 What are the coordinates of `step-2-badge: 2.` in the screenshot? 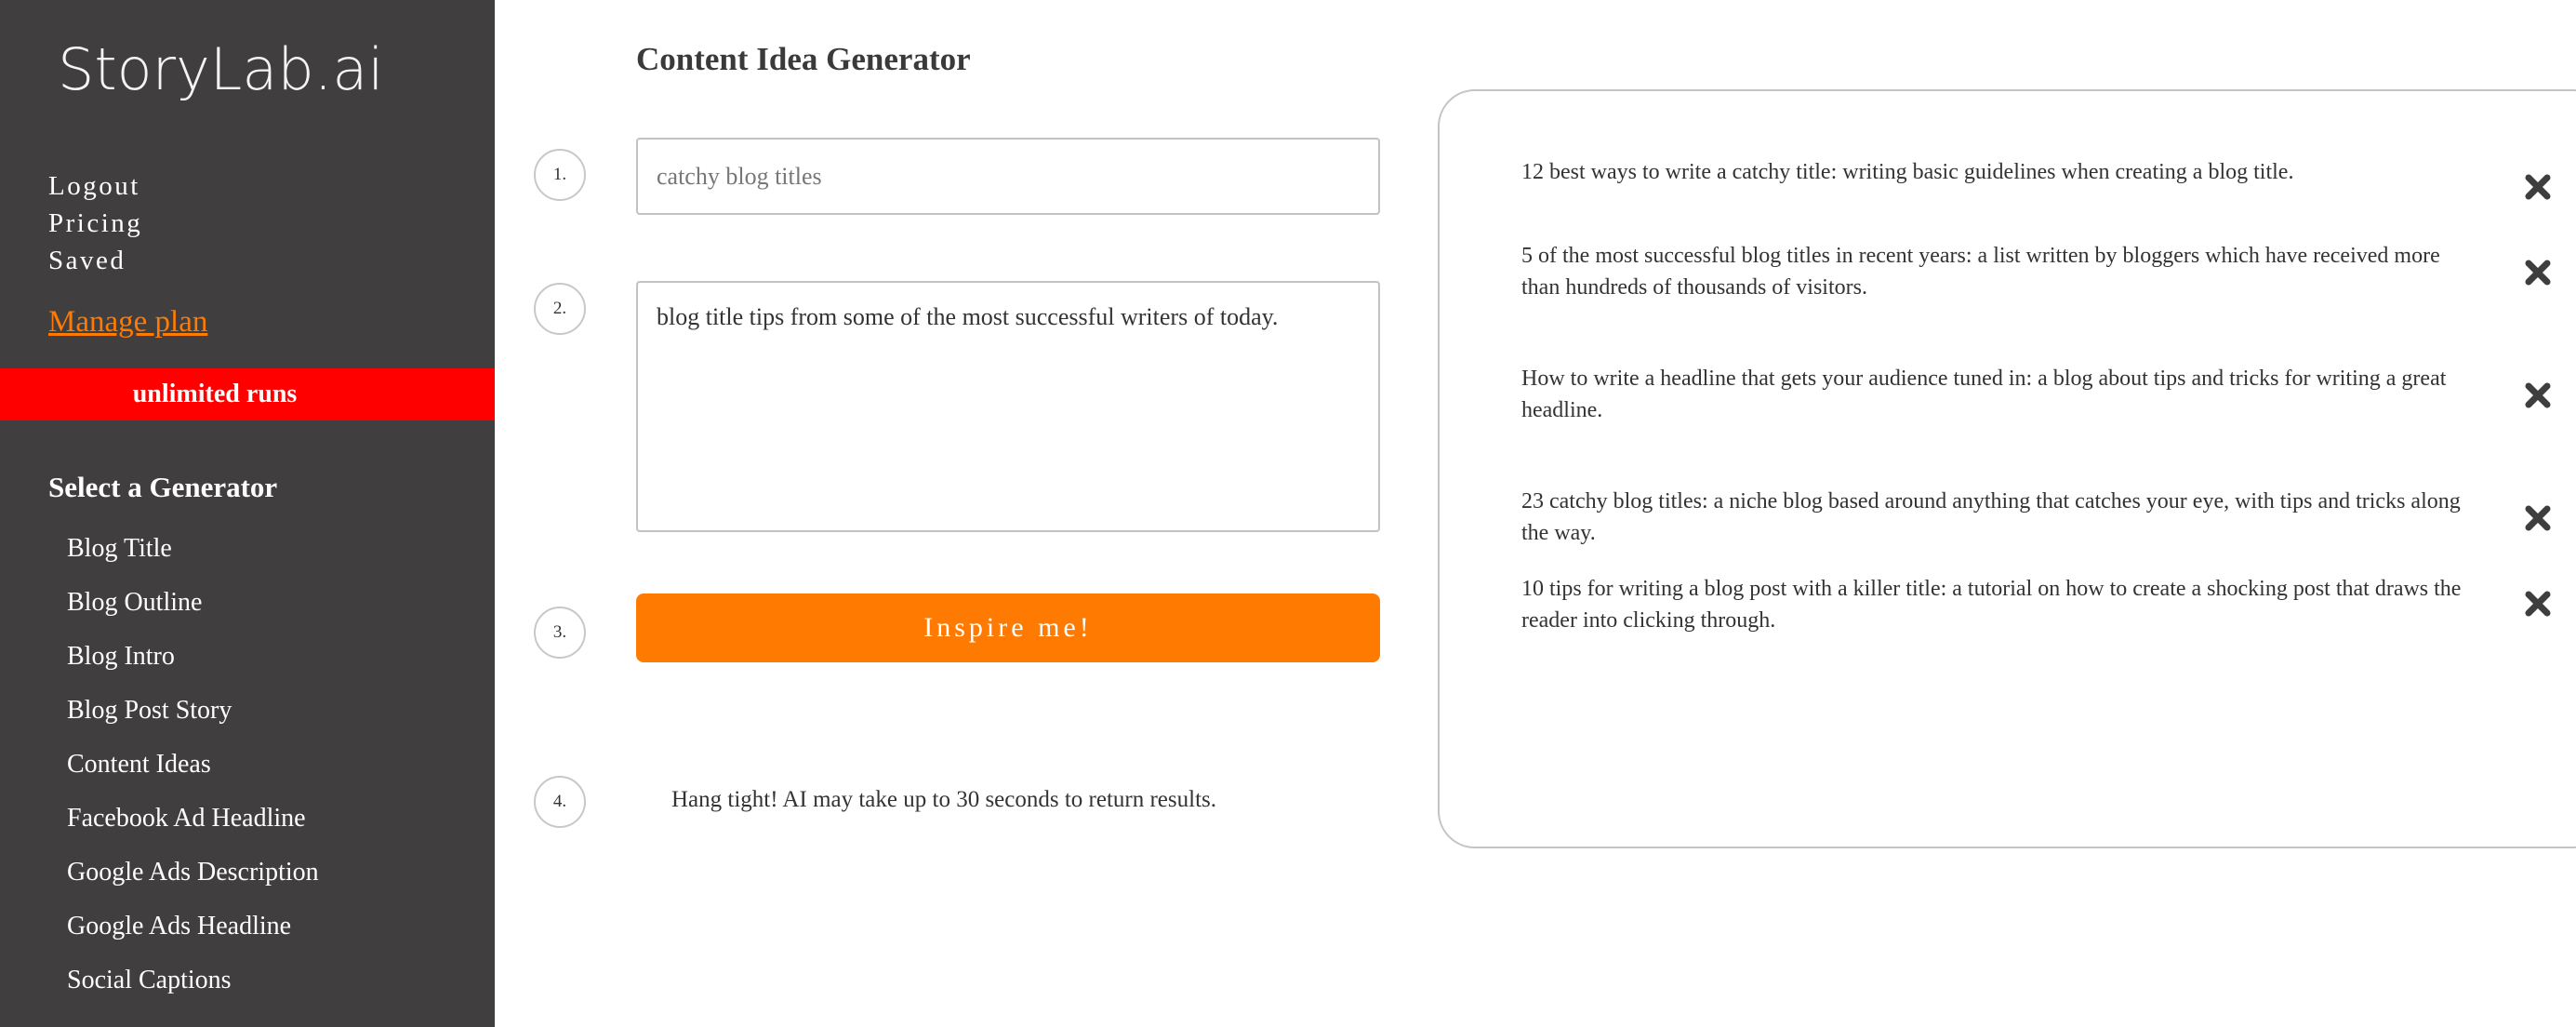 It's located at (560, 309).